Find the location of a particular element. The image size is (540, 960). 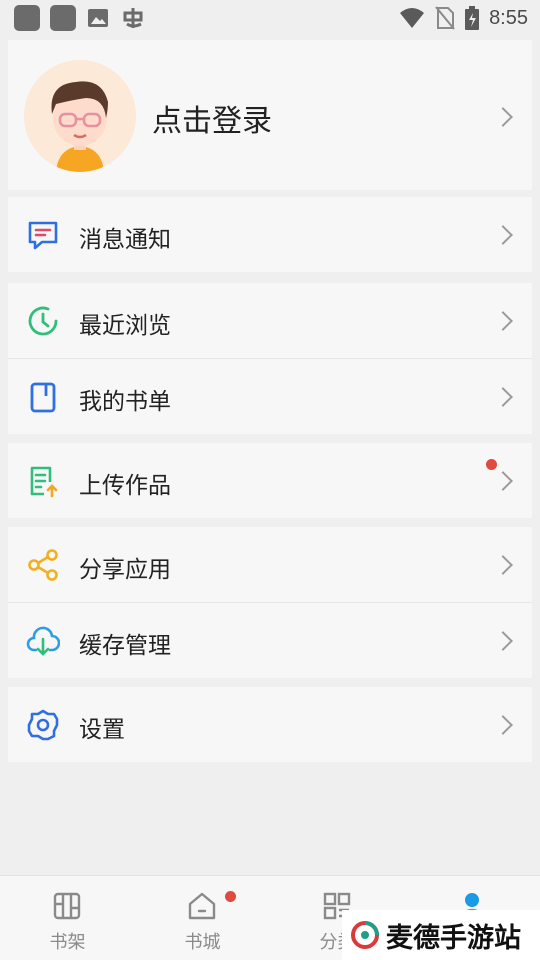

image-icon is located at coordinates (98, 18).